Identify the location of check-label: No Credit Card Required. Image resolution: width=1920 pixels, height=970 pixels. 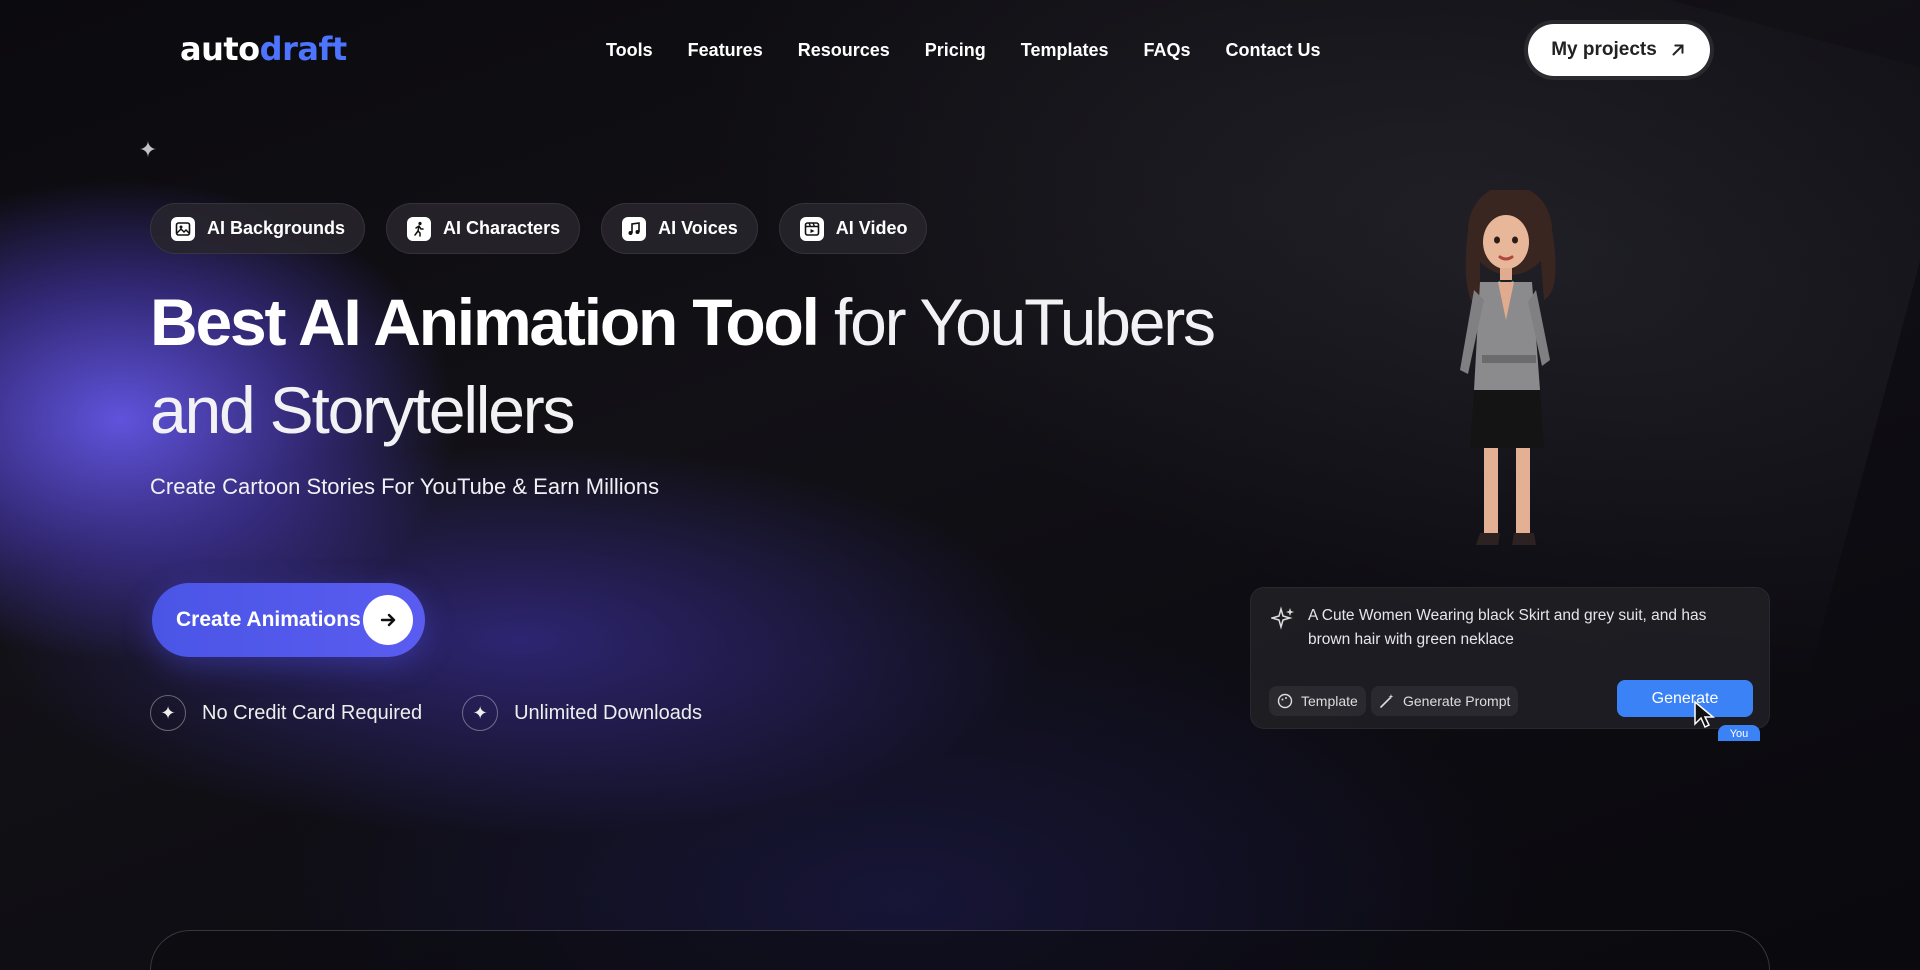
(312, 712).